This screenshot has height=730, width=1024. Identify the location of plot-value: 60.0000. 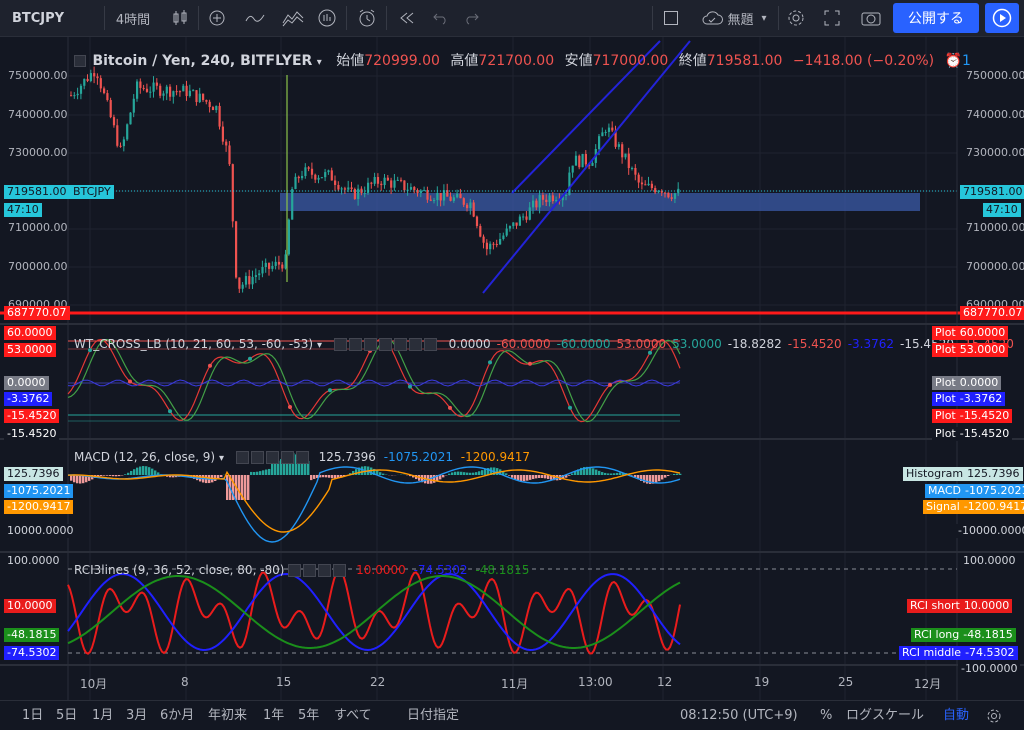
(983, 332).